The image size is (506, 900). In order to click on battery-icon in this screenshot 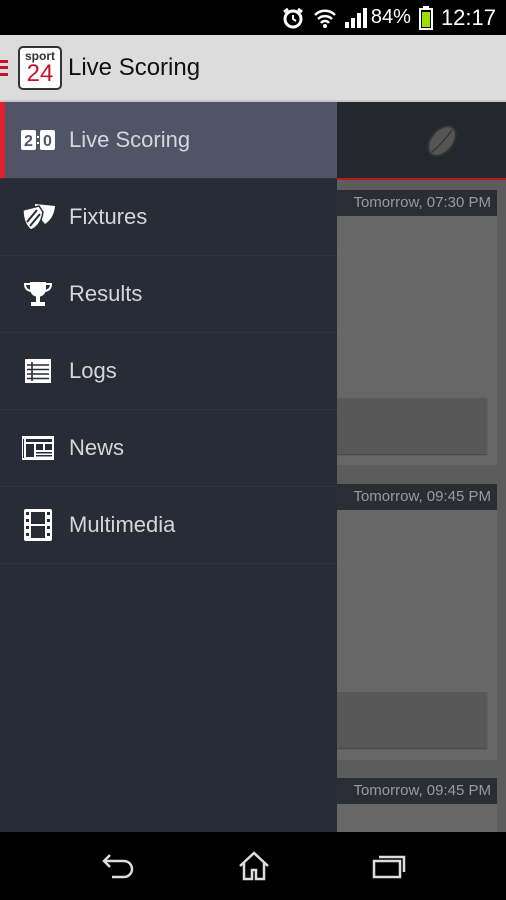, I will do `click(425, 17)`.